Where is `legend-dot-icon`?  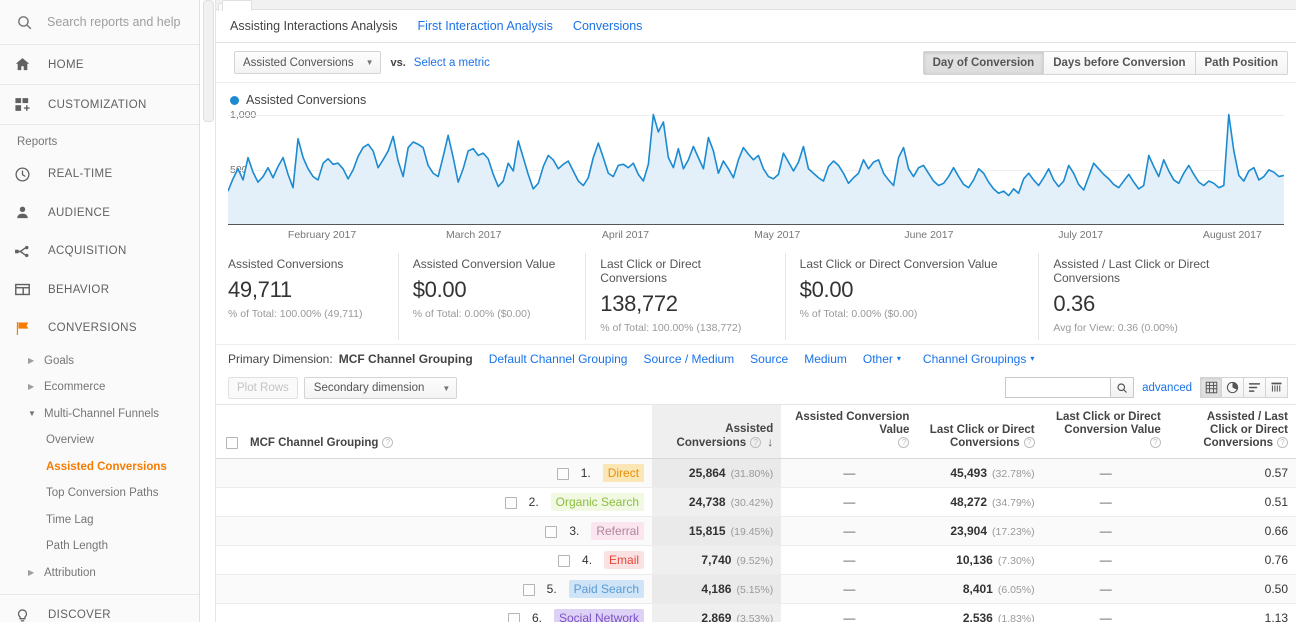 legend-dot-icon is located at coordinates (234, 100).